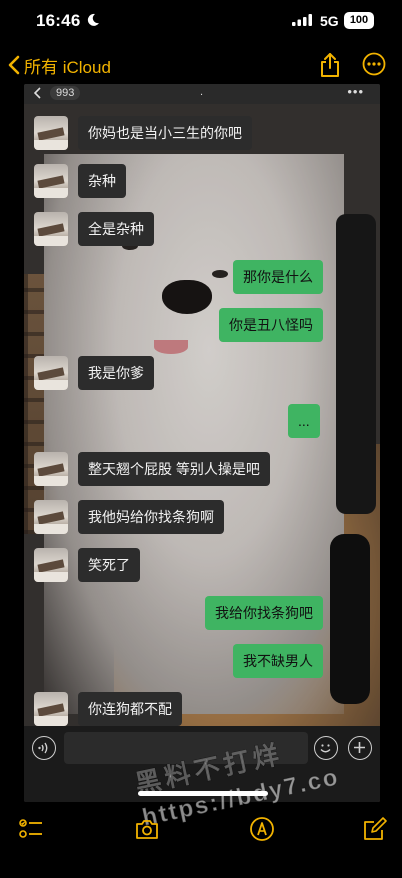 The width and height of the screenshot is (402, 878). Describe the element at coordinates (202, 786) in the screenshot. I see `composer-bottom-area` at that location.